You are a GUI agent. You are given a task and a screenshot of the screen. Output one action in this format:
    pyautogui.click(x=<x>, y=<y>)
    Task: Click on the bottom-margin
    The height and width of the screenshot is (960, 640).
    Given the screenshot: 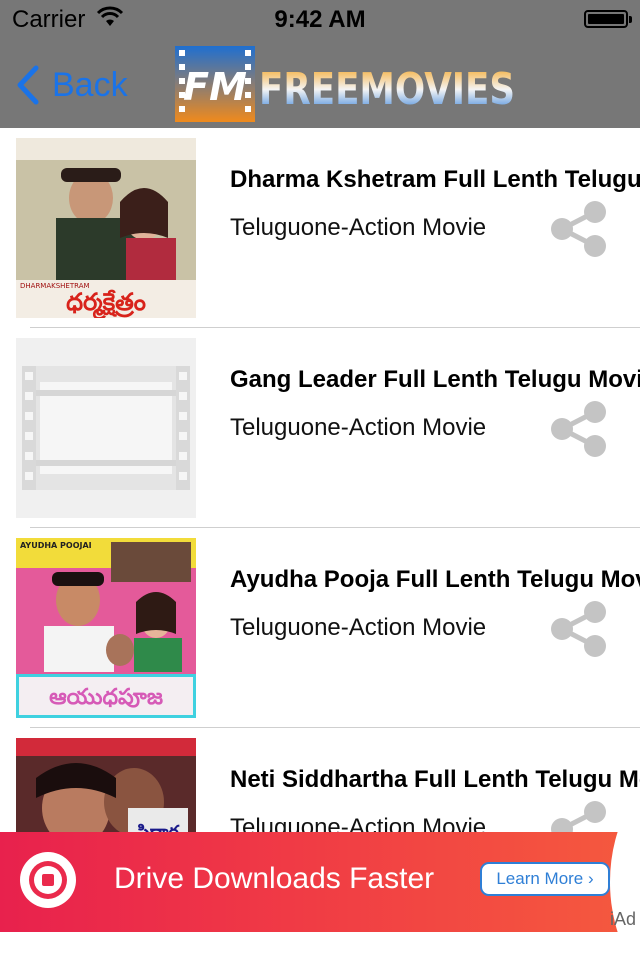 What is the action you would take?
    pyautogui.click(x=320, y=946)
    